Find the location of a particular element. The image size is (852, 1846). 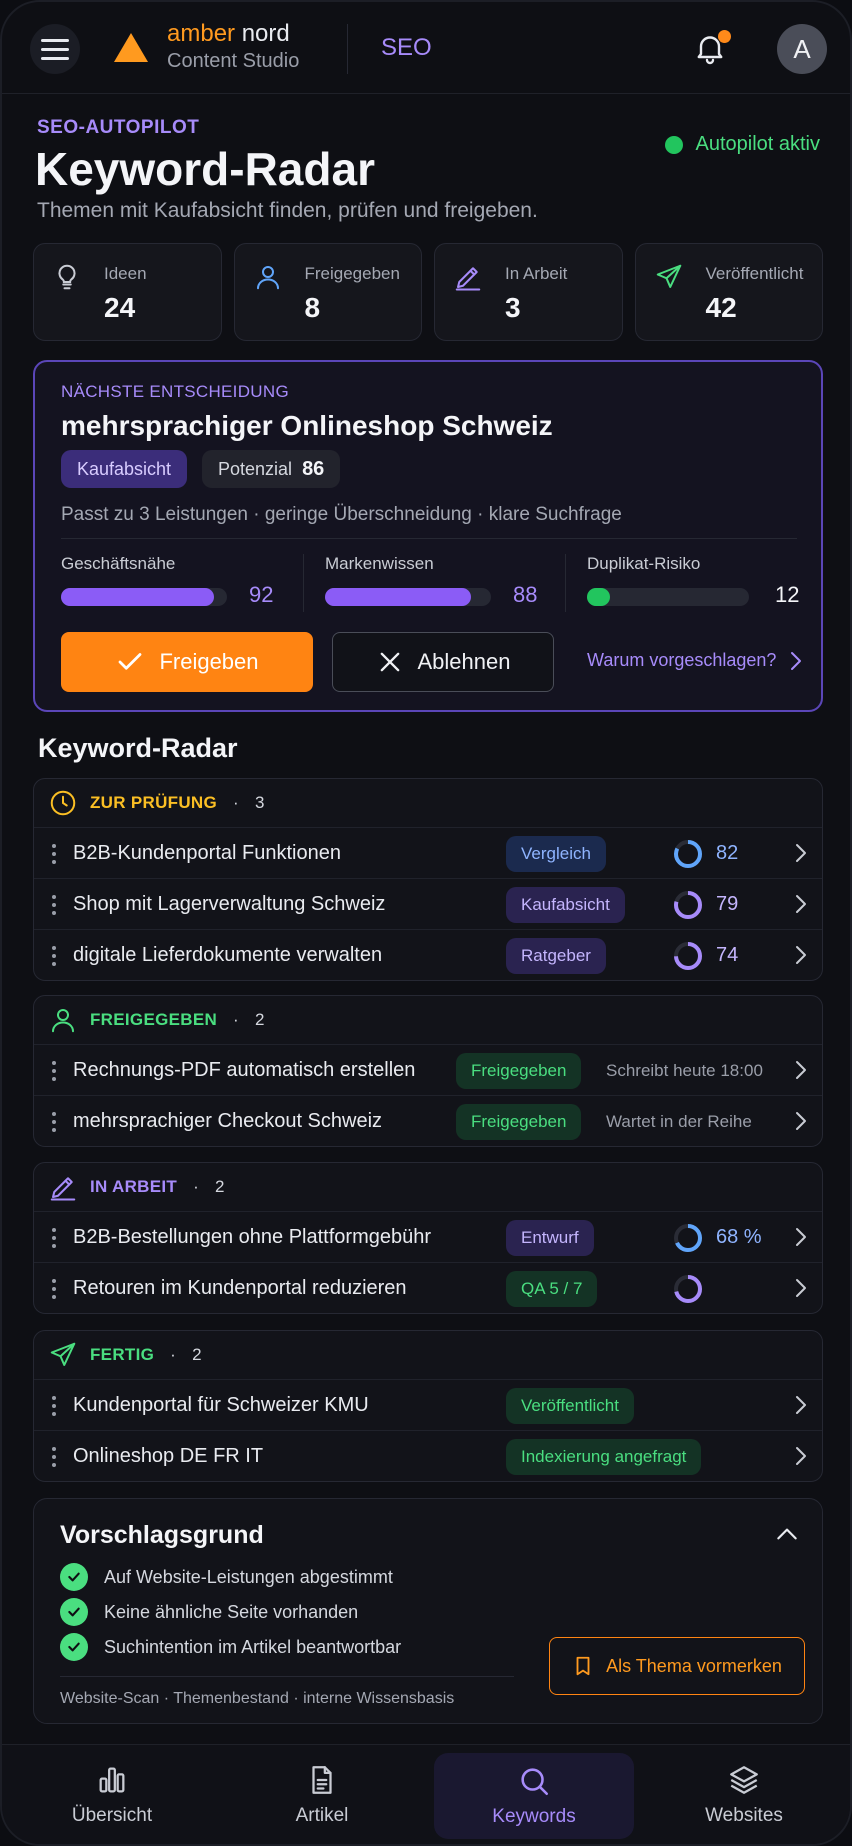

chevron-up-icon is located at coordinates (787, 1534).